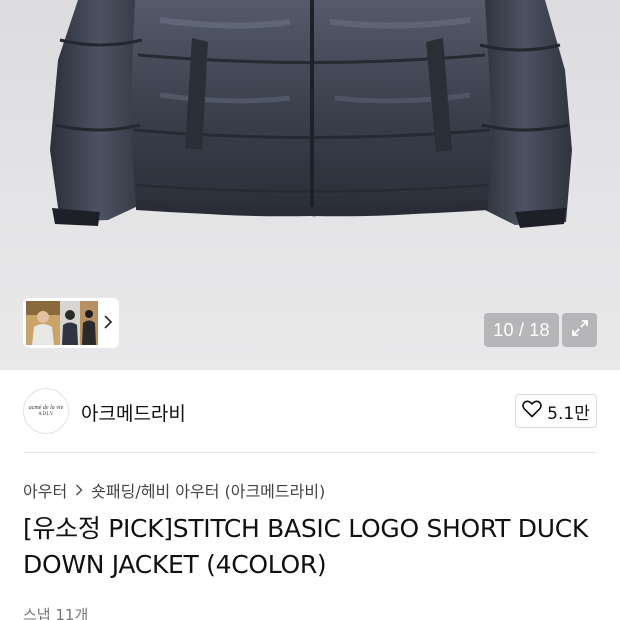 Image resolution: width=620 pixels, height=620 pixels. I want to click on breadcrumb: 아우터 숏패딩/헤비 아우터 (아크메드라비), so click(174, 490).